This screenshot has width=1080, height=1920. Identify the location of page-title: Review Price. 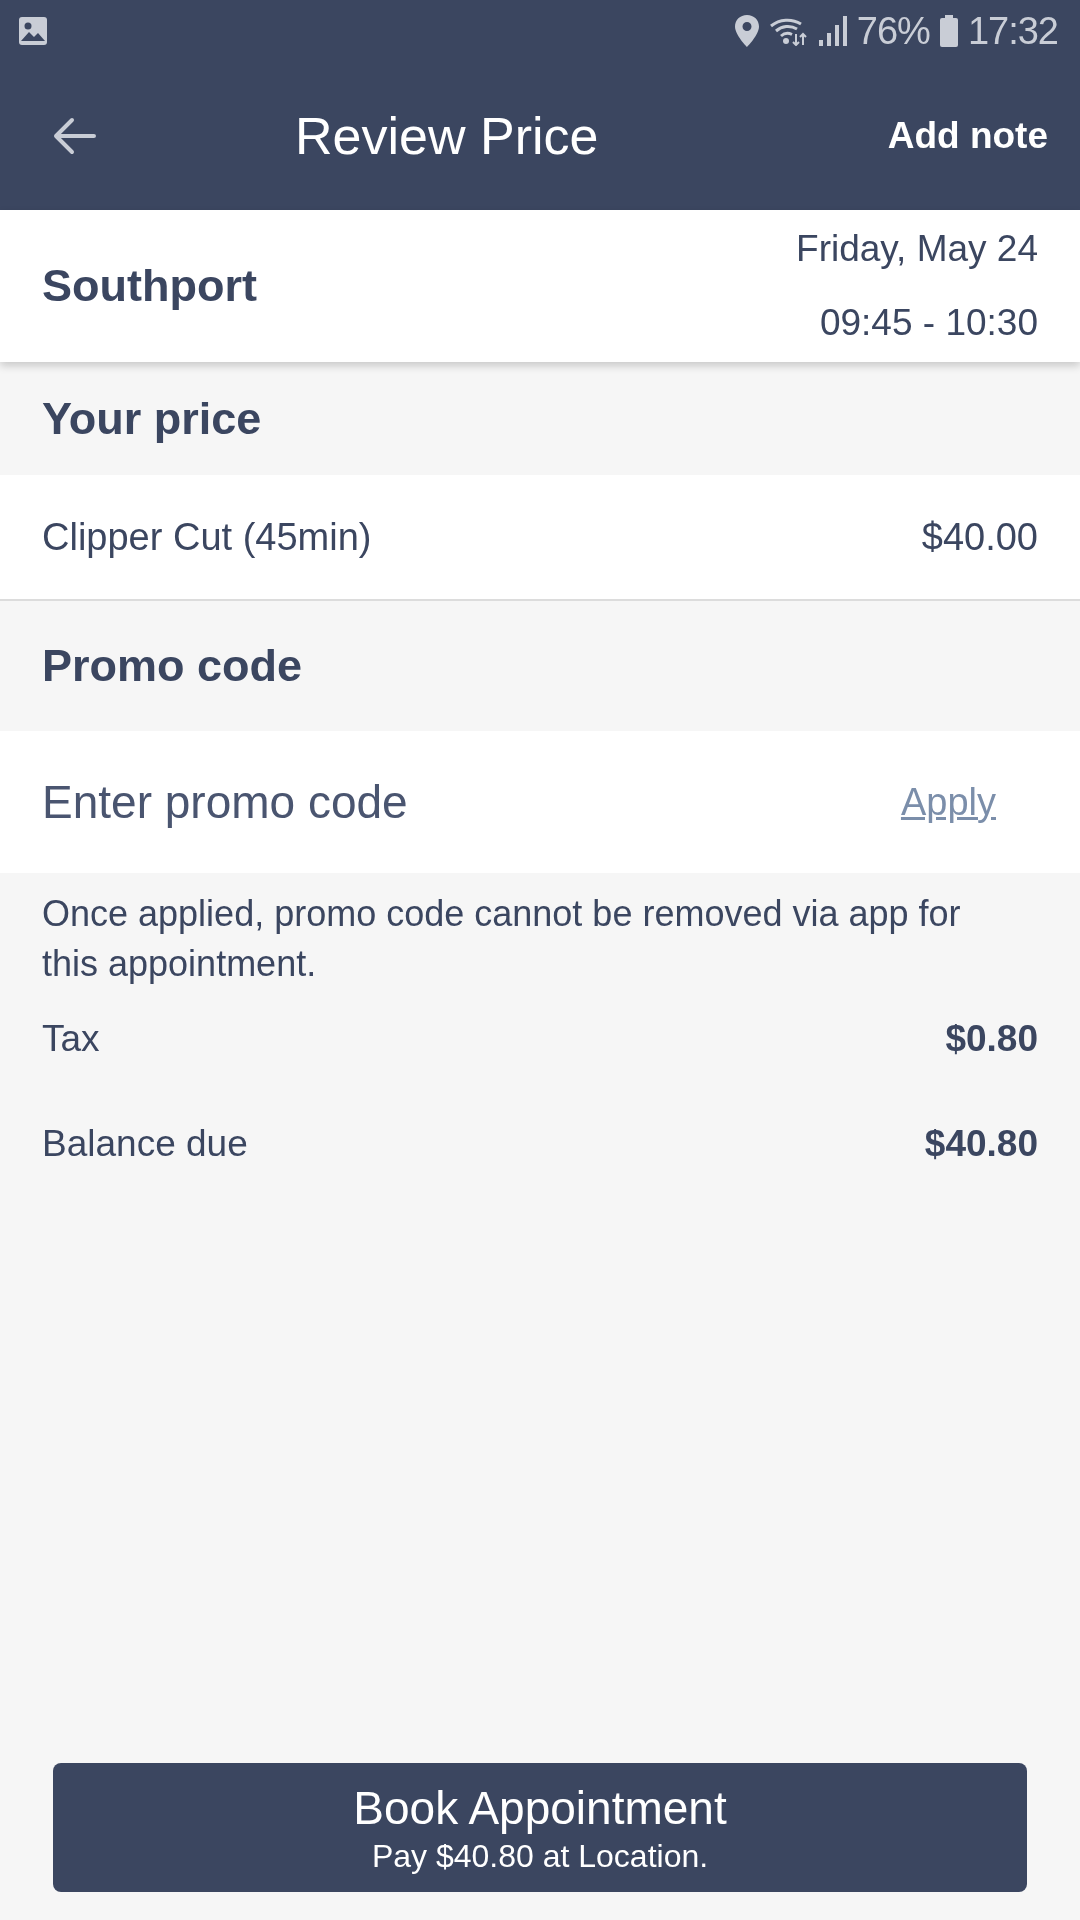
(447, 136).